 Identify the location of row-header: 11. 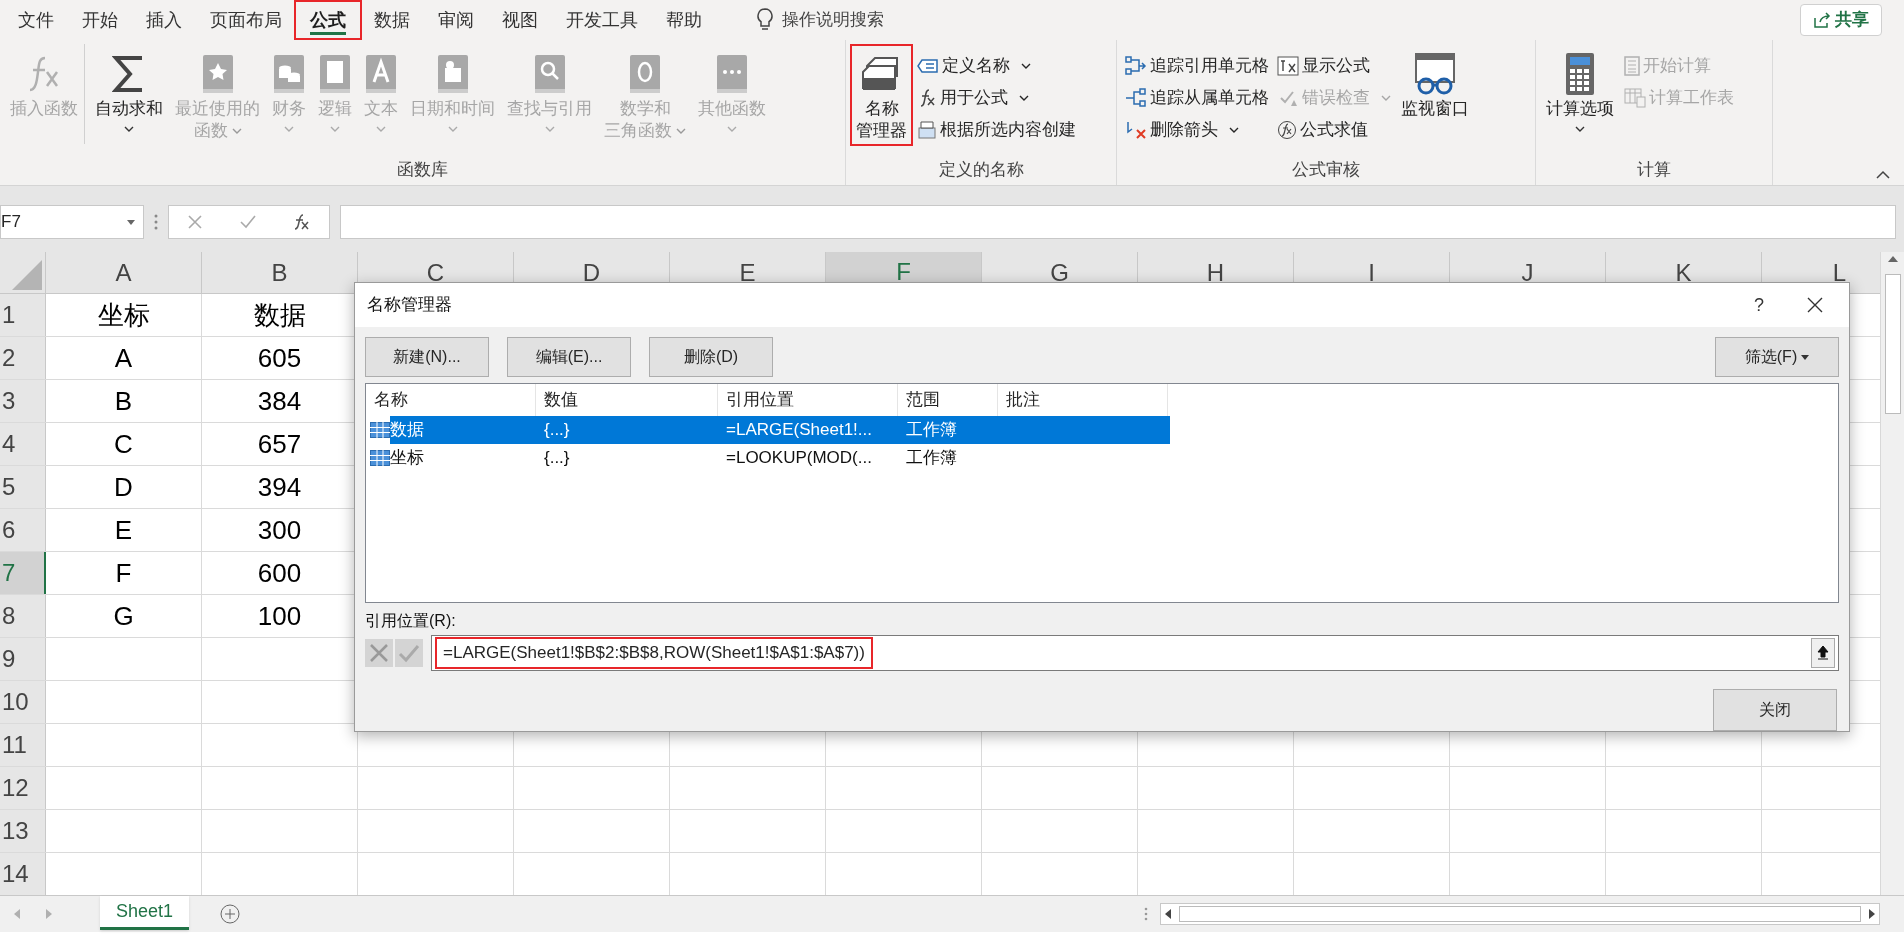
(23, 745).